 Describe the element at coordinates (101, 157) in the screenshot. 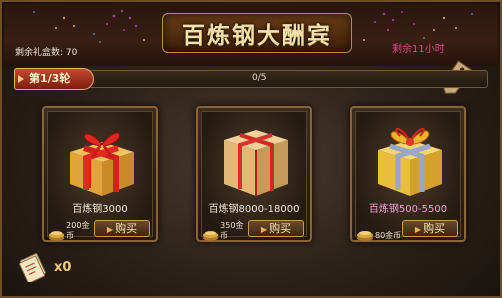

I see `gift-box-red-ribbon-icon` at that location.